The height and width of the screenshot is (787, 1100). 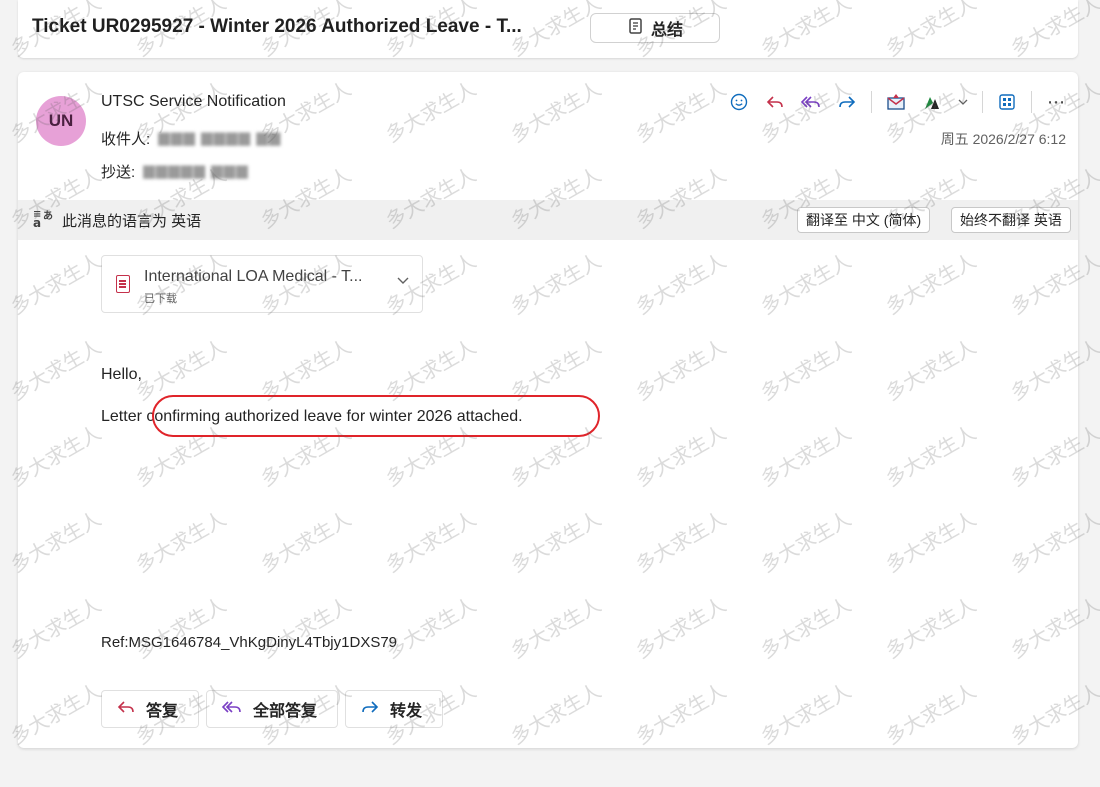 I want to click on summary-label: 总结, so click(x=666, y=30).